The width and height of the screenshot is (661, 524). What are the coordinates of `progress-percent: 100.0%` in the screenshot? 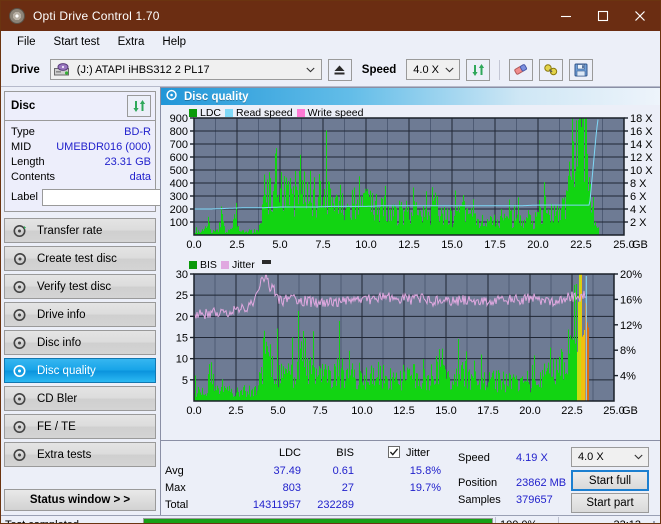 It's located at (527, 519).